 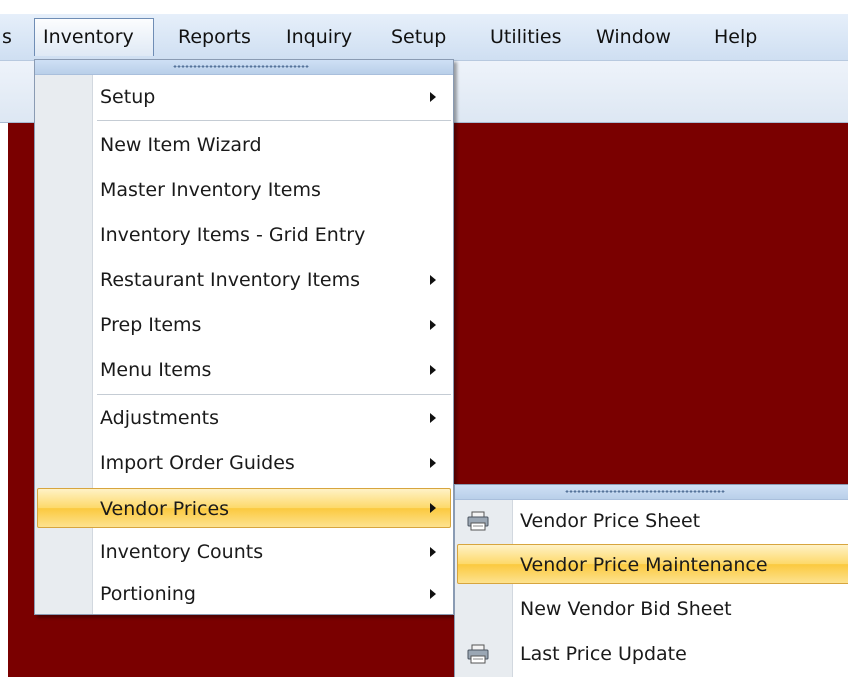 I want to click on menu-item-master-inventory-items: Master Inventory Items, so click(x=244, y=190).